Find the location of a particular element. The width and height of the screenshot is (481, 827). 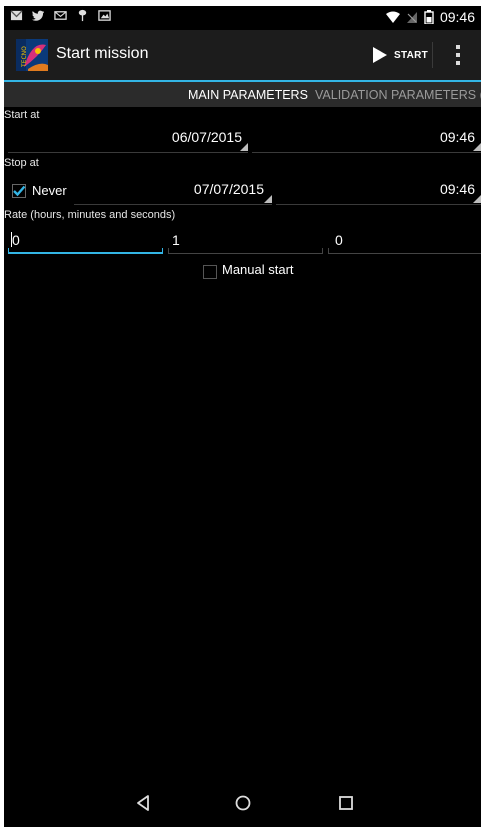

system-status: 09:46 is located at coordinates (430, 17).